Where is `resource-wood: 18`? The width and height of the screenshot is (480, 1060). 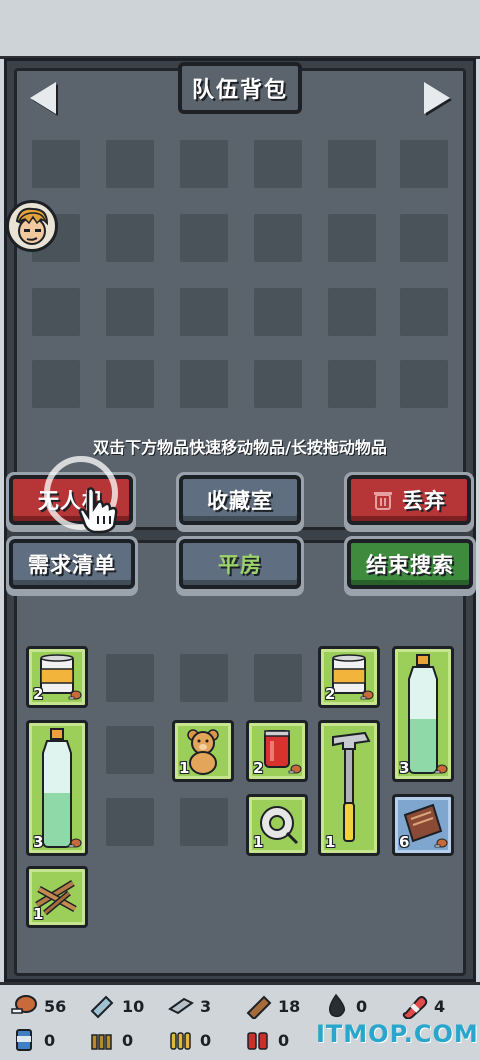
resource-wood: 18 is located at coordinates (272, 1006).